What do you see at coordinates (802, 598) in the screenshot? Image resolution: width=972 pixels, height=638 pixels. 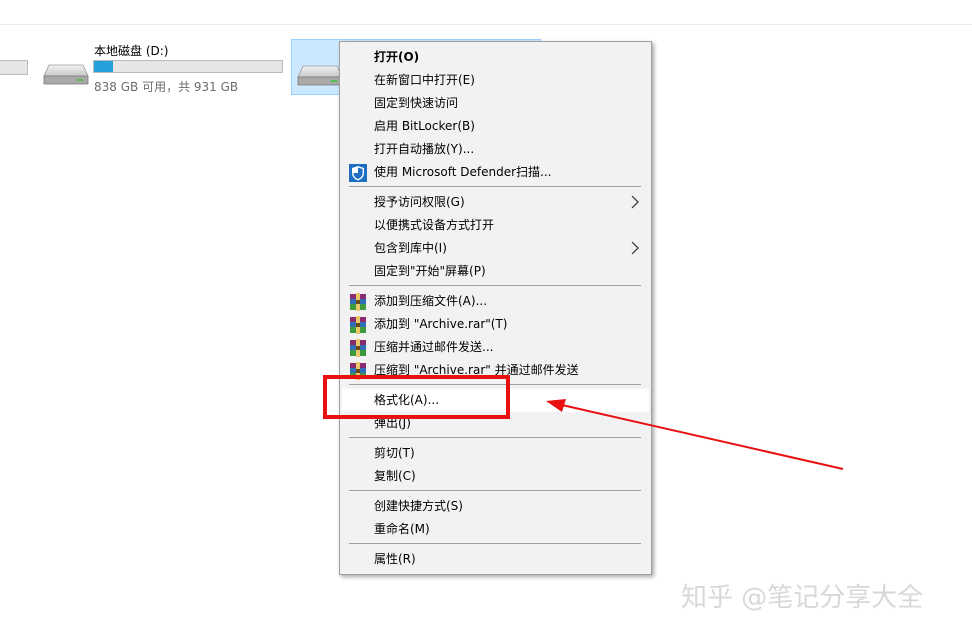 I see `watermark-text: 知乎 @笔记分享大全` at bounding box center [802, 598].